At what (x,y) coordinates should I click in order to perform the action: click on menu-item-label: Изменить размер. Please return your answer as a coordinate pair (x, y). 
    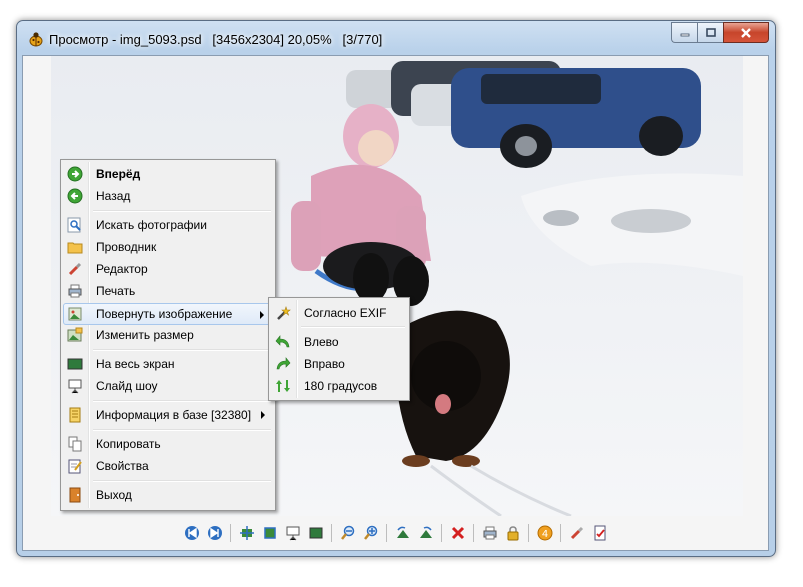
    Looking at the image, I should click on (145, 335).